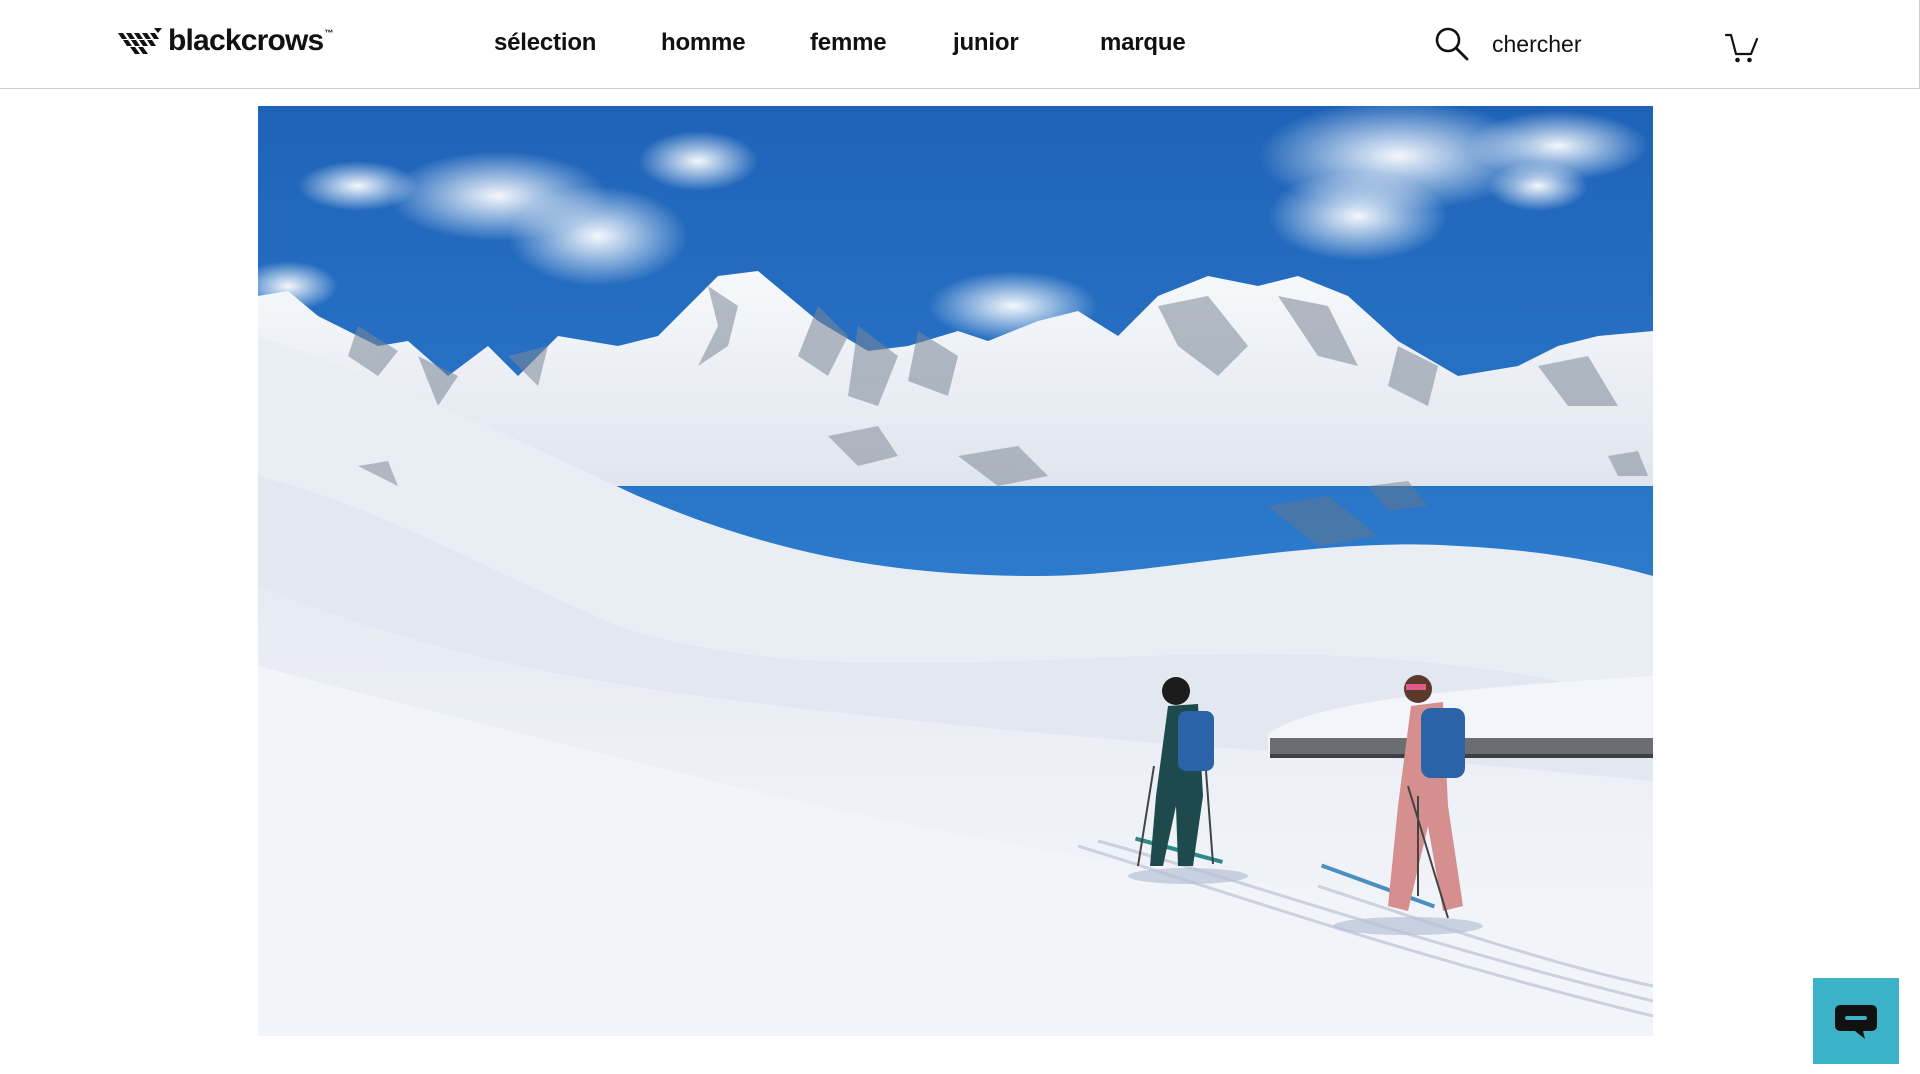  I want to click on nav-item-junior: junior, so click(986, 43).